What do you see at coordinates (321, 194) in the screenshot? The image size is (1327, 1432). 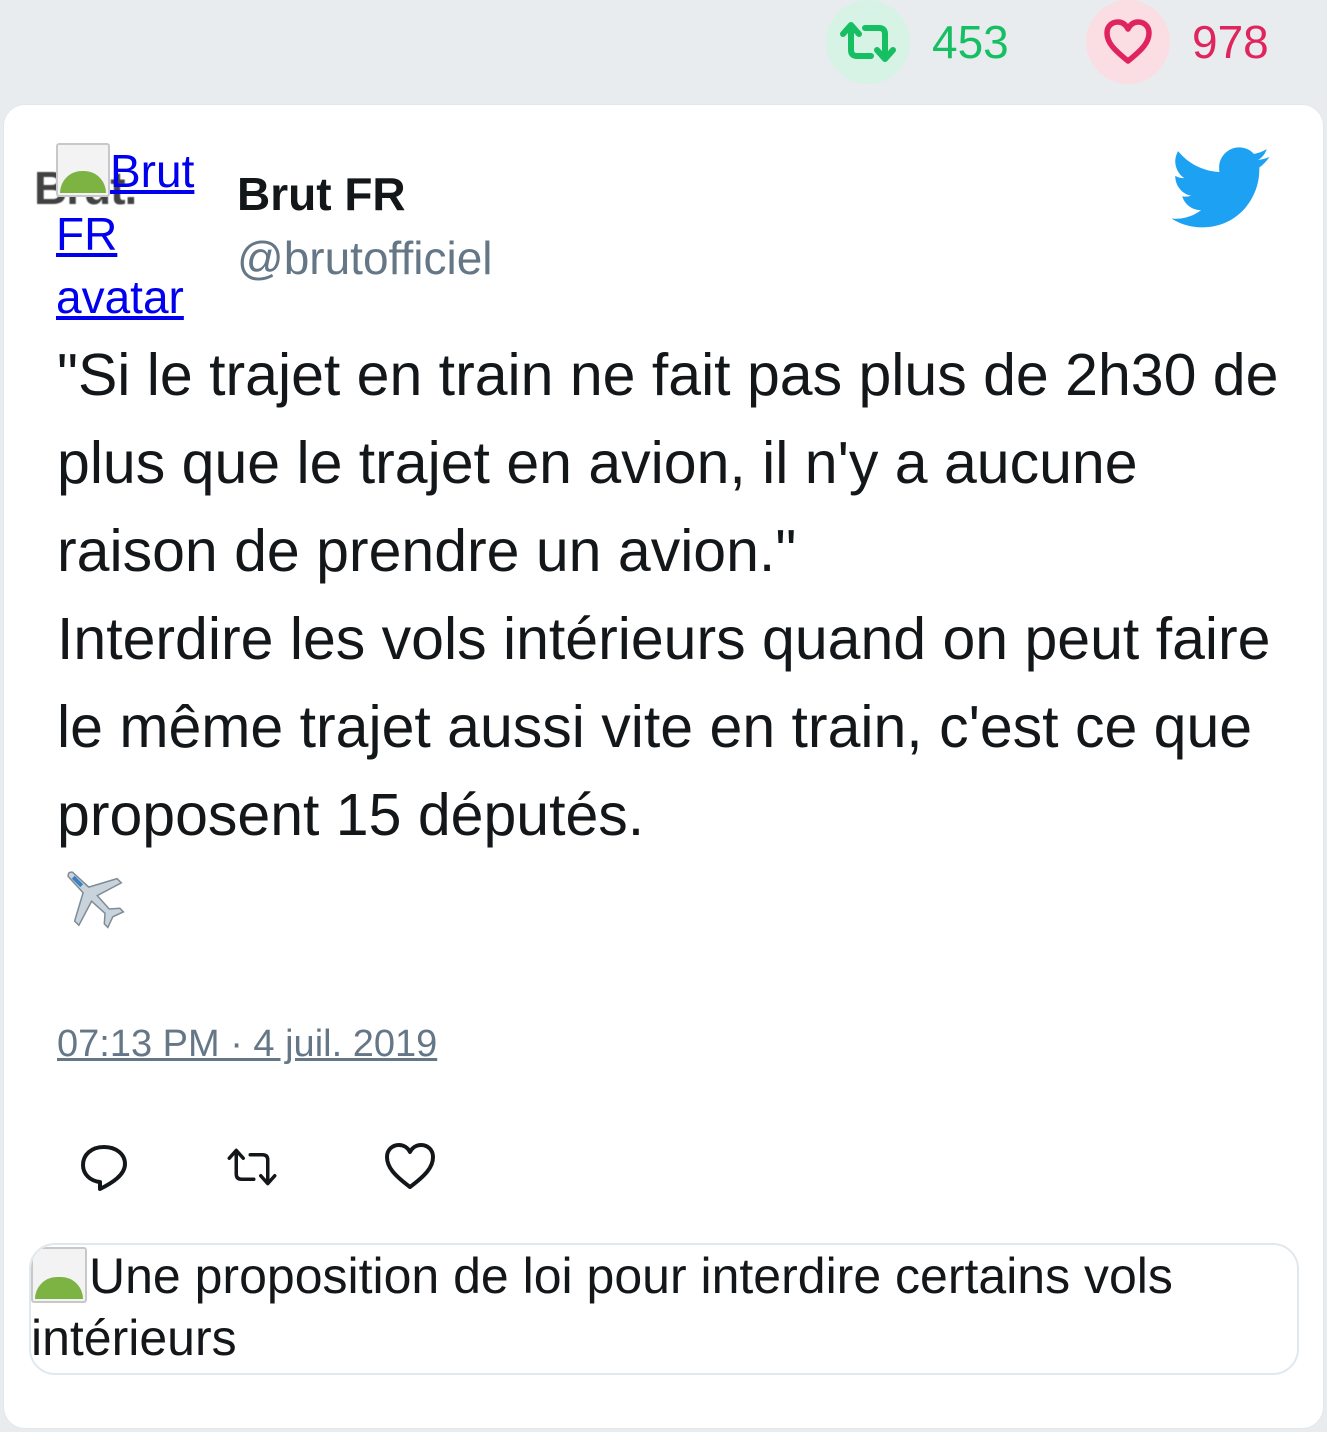 I see `author-name: Brut FR` at bounding box center [321, 194].